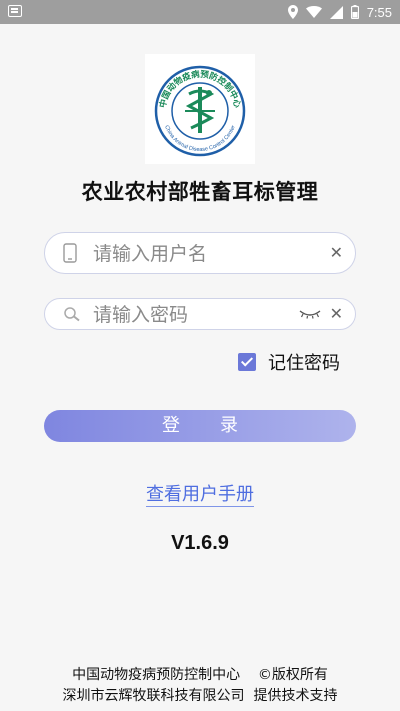 The height and width of the screenshot is (711, 400). What do you see at coordinates (336, 314) in the screenshot?
I see `clear-password-icon: ✕` at bounding box center [336, 314].